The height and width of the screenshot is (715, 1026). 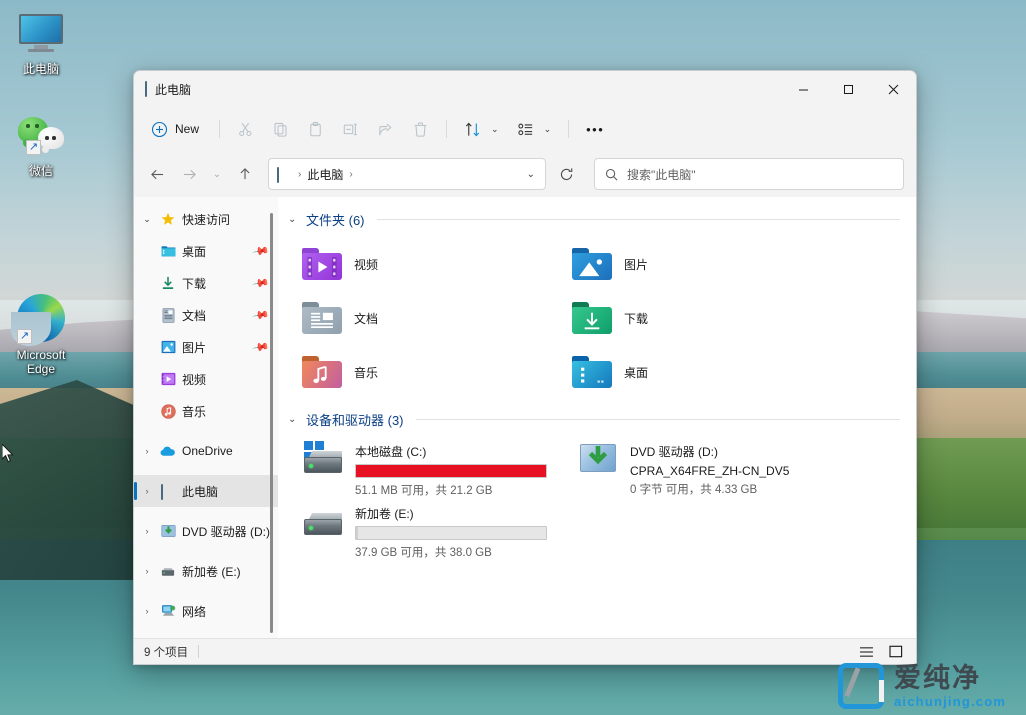 I want to click on window-titlebar: 此电脑, so click(x=525, y=89).